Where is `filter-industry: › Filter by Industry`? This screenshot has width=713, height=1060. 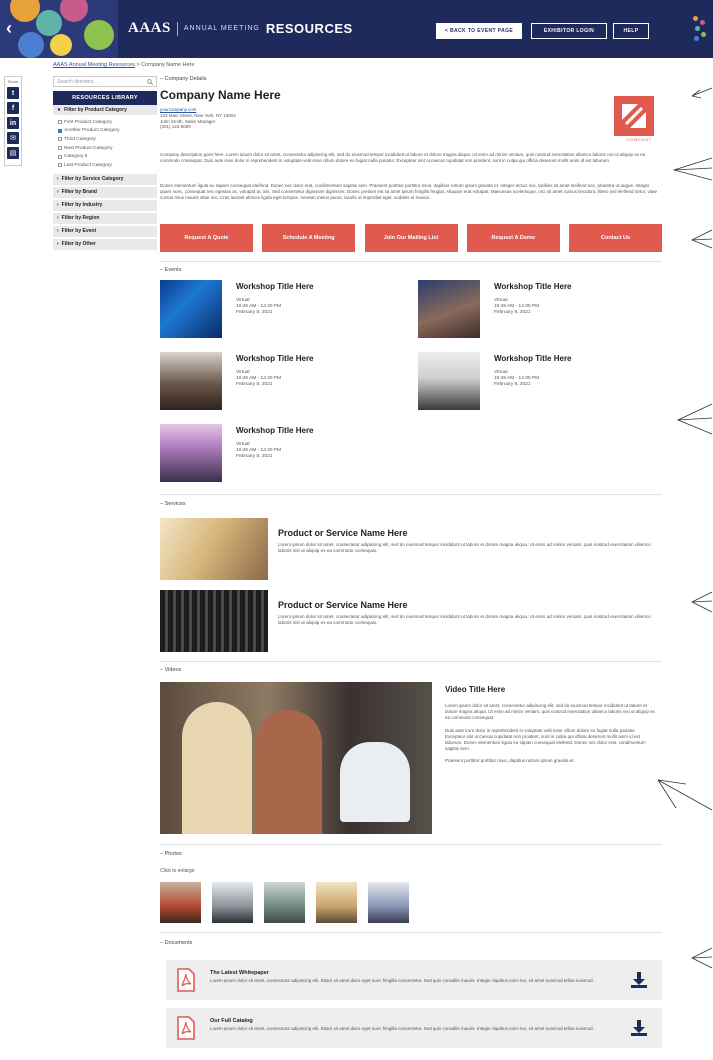
filter-industry: › Filter by Industry is located at coordinates (105, 204).